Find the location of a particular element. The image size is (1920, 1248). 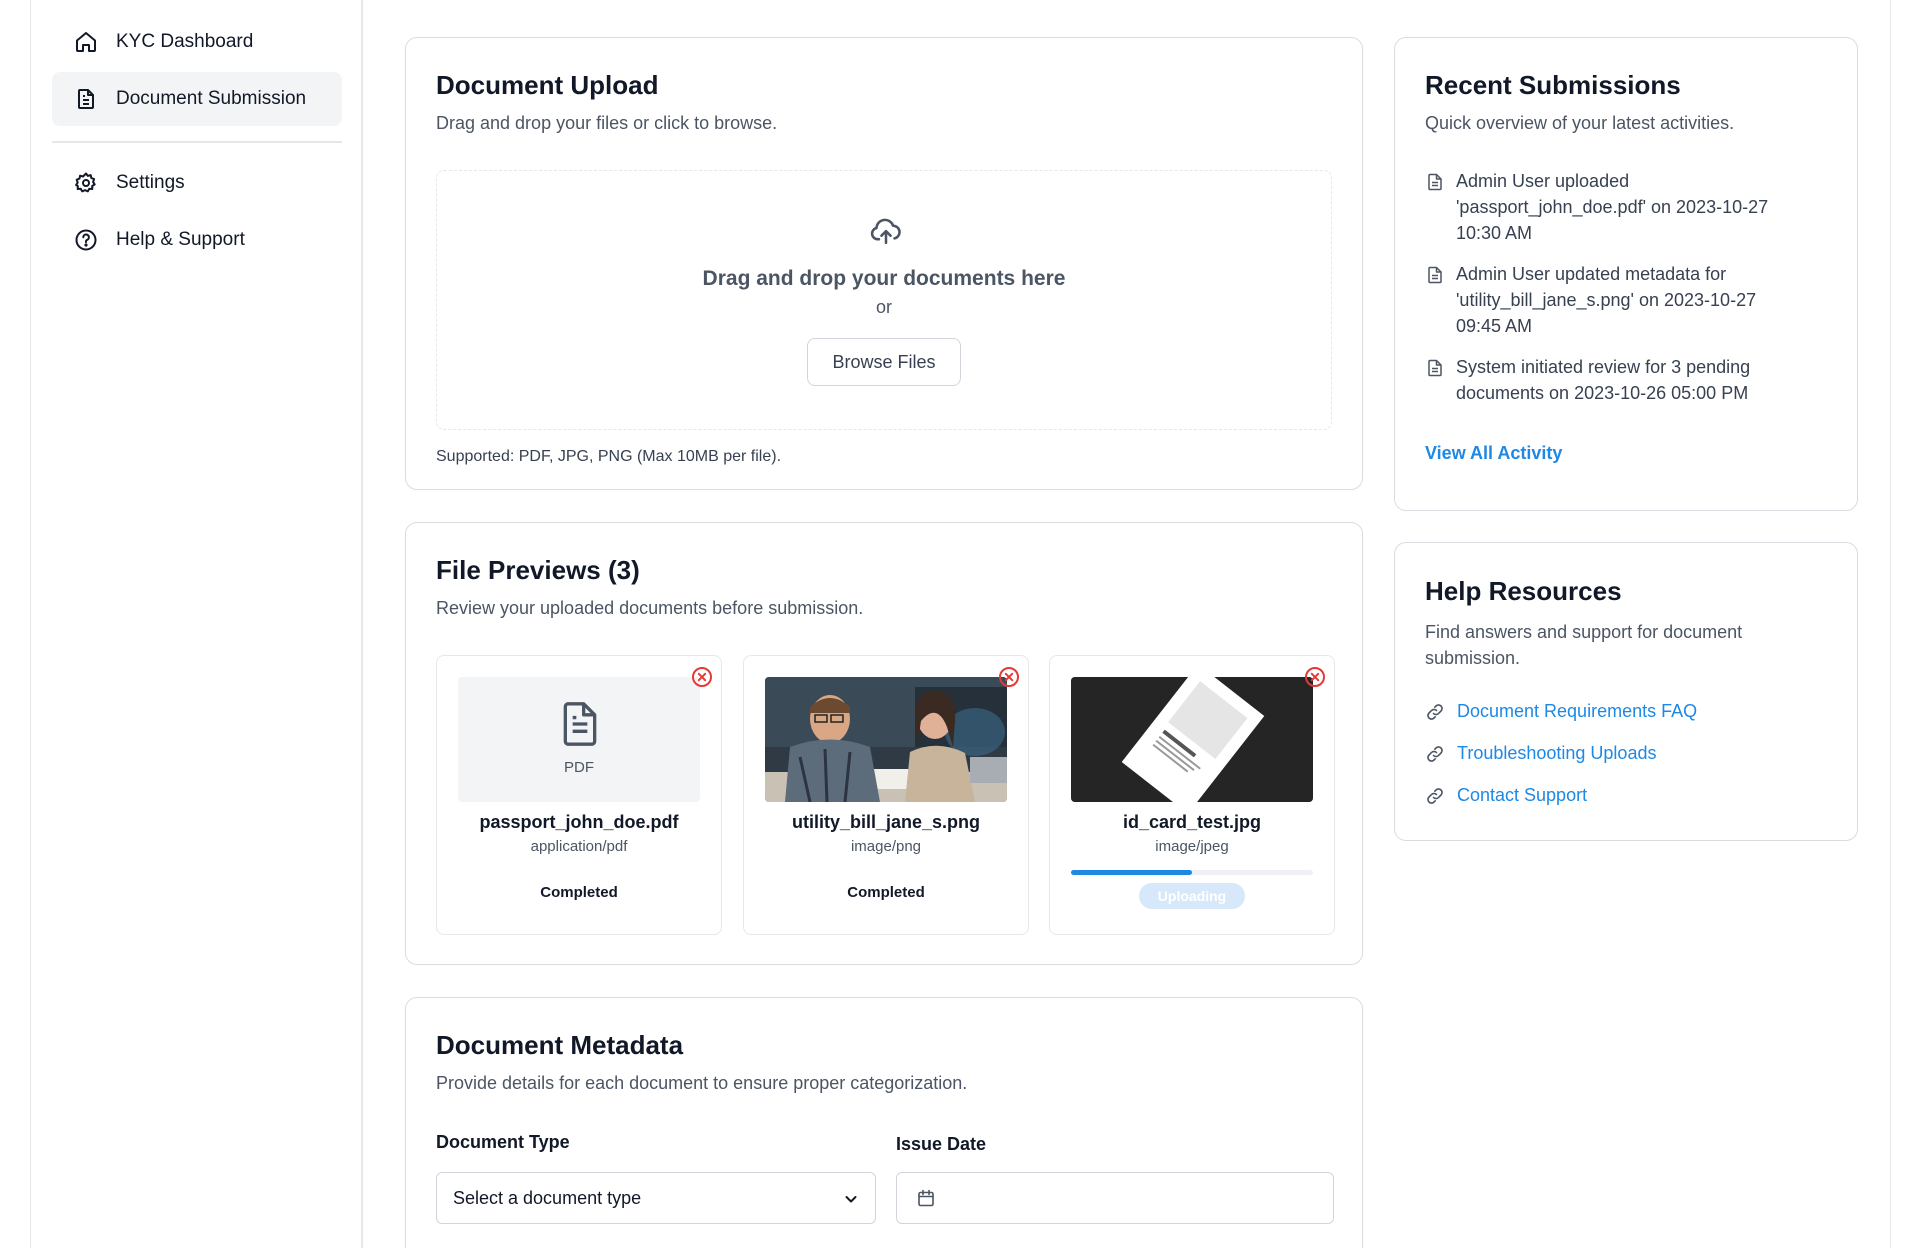

file-type: application/pdf is located at coordinates (579, 846).